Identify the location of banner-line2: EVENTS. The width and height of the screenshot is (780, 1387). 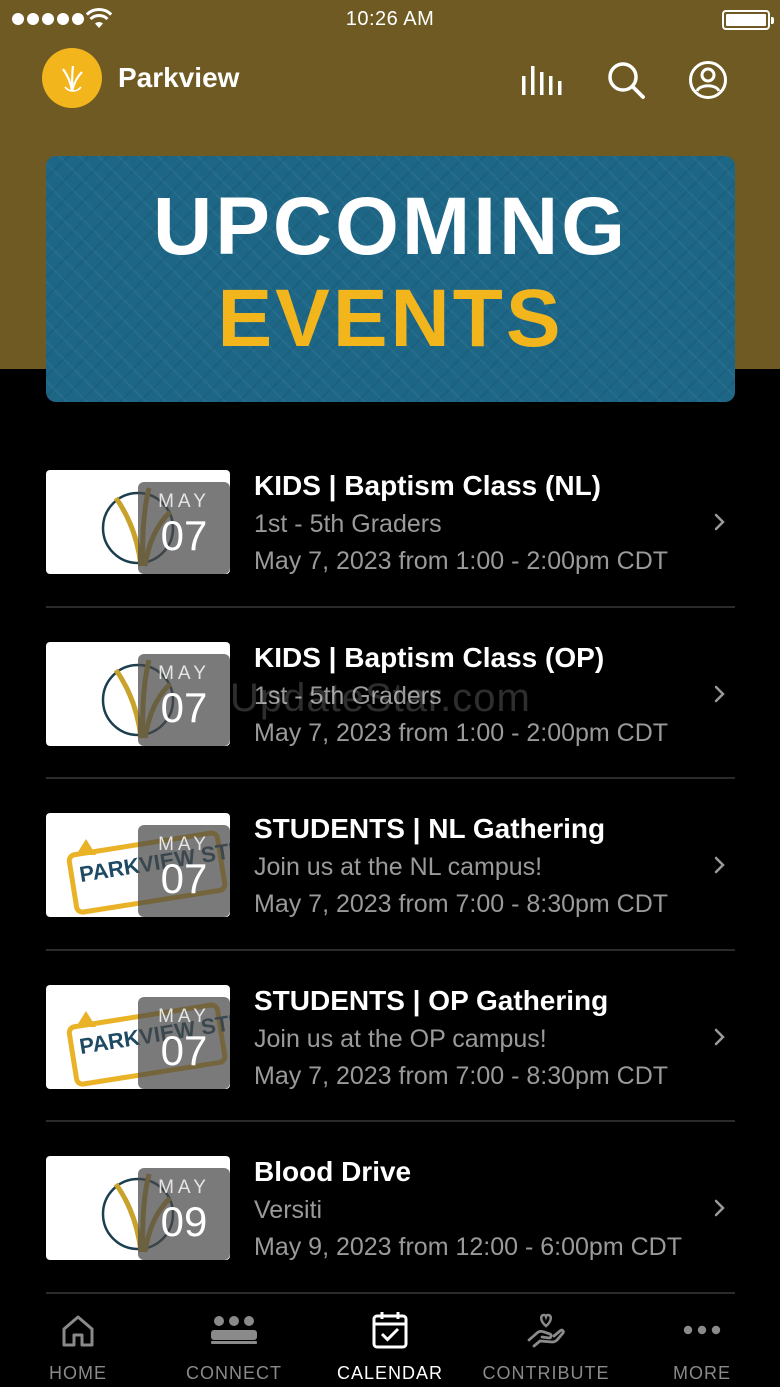
(390, 318).